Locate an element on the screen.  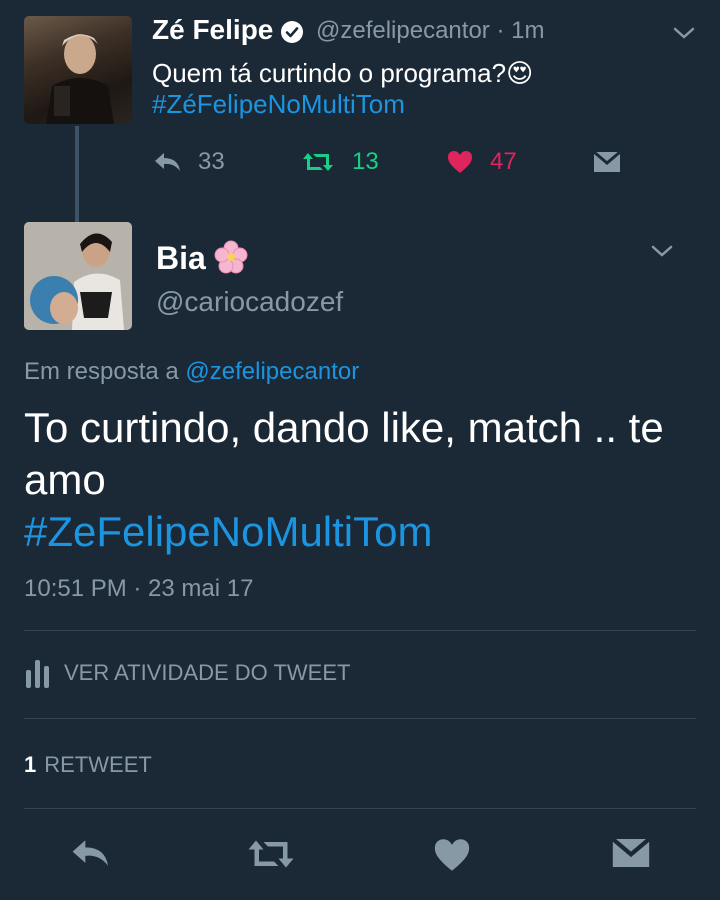
reply-button: 33 is located at coordinates (188, 162).